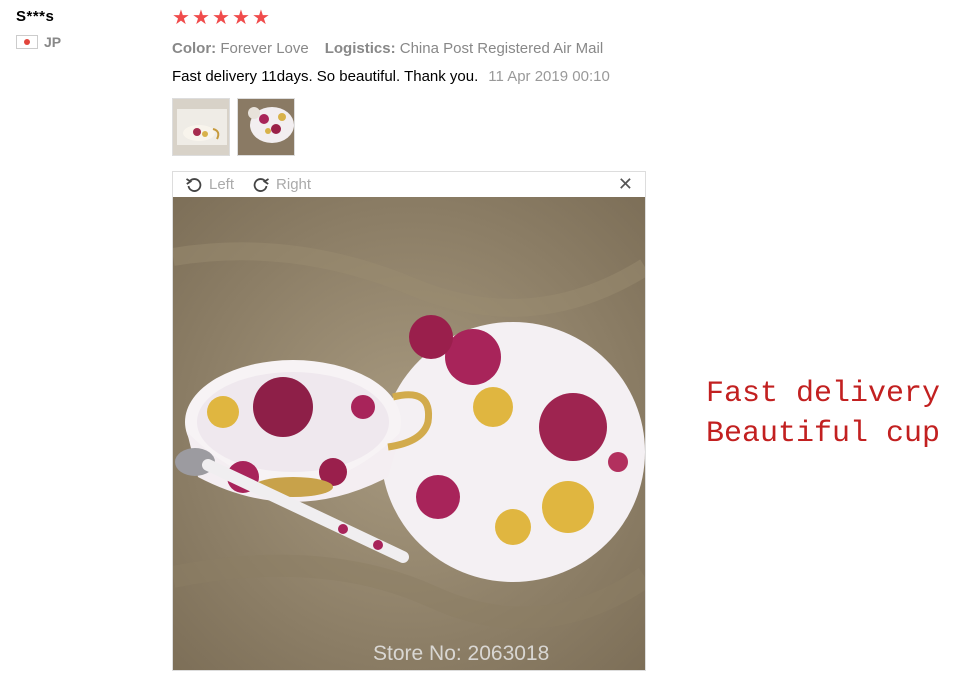 This screenshot has width=955, height=683. What do you see at coordinates (409, 184) in the screenshot?
I see `viewer-toolbar: Left Right ✕` at bounding box center [409, 184].